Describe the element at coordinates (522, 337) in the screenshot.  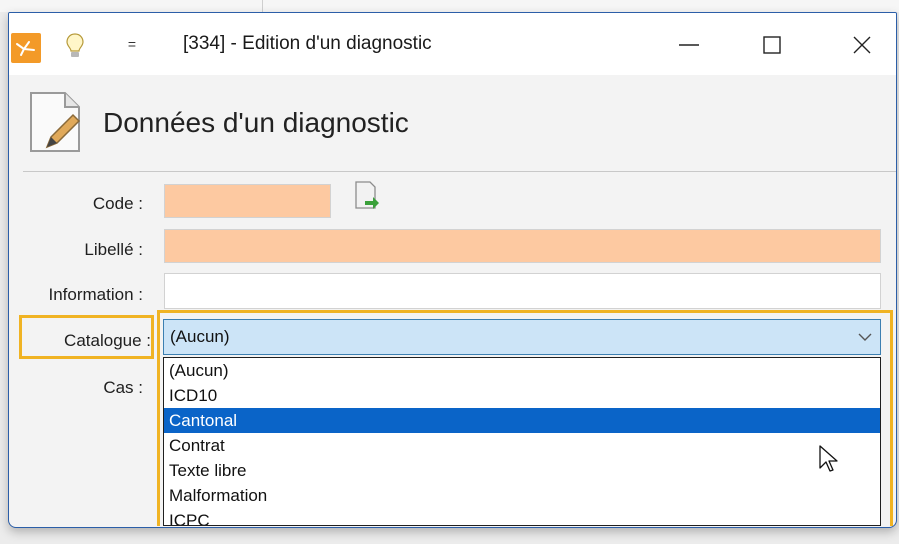
I see `catalogue-select: (Aucun)` at that location.